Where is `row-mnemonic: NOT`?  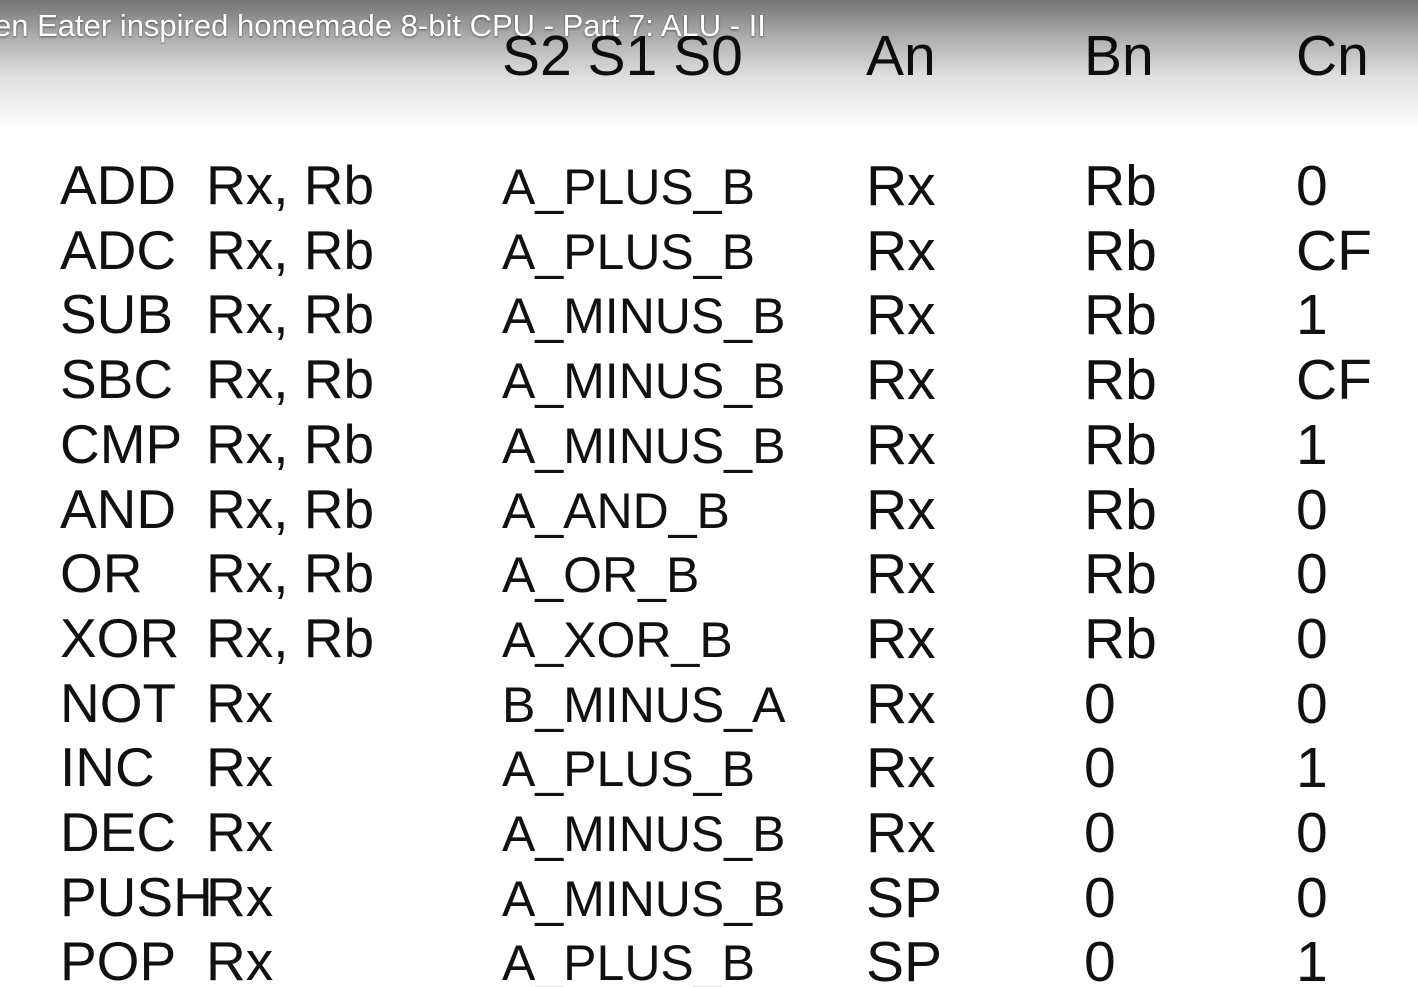 row-mnemonic: NOT is located at coordinates (118, 703).